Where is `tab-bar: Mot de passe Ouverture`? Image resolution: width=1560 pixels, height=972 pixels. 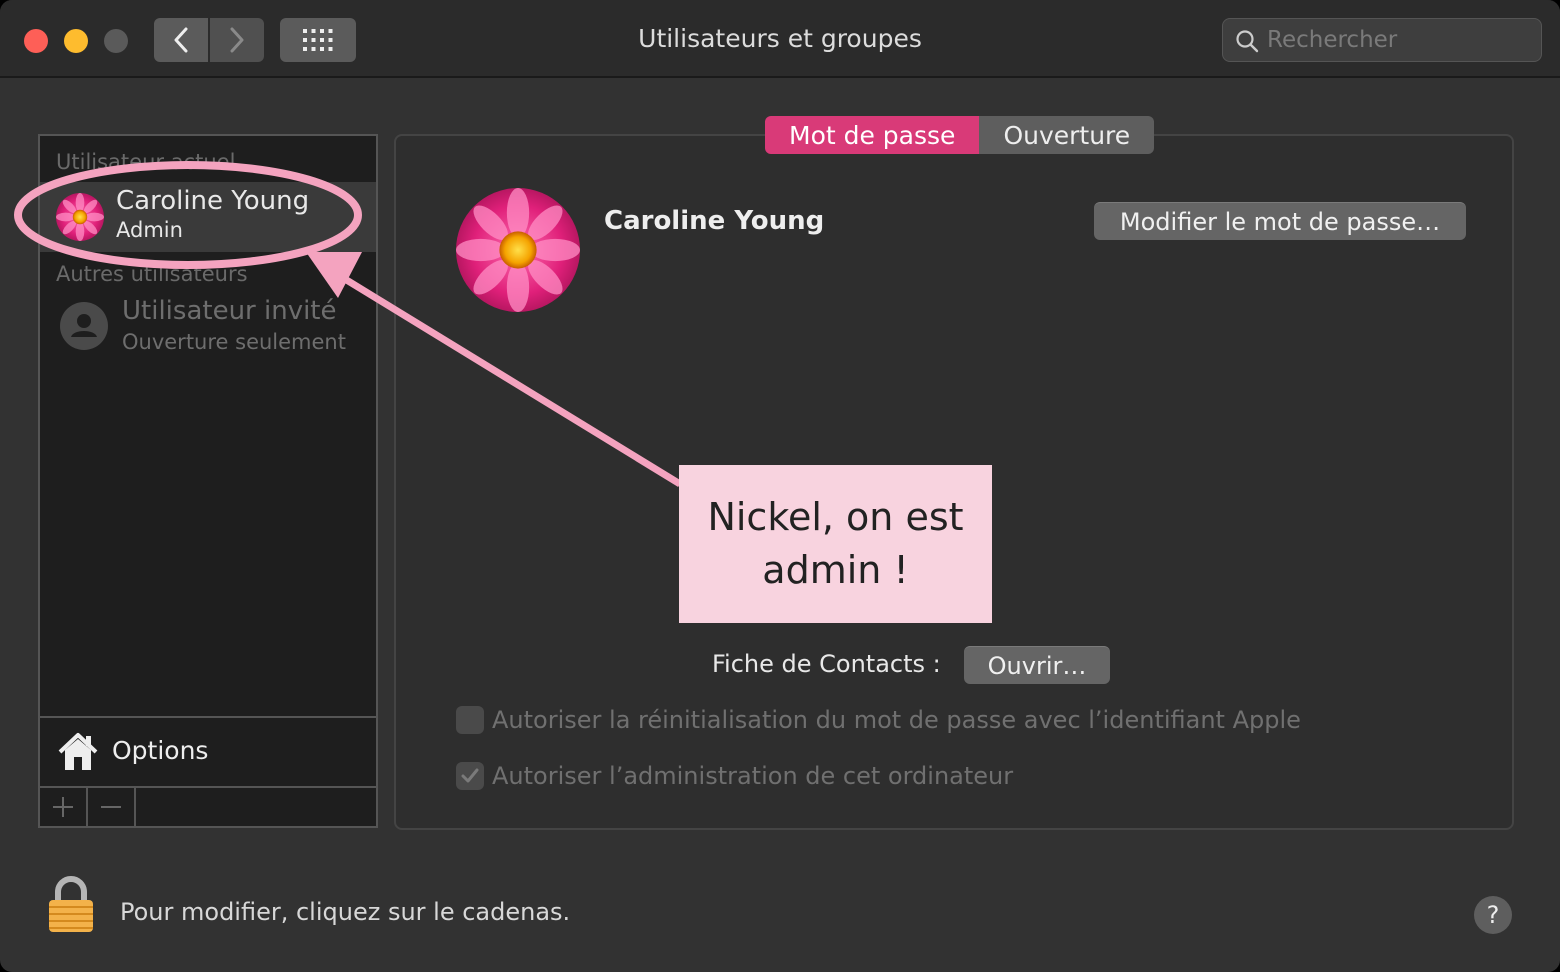 tab-bar: Mot de passe Ouverture is located at coordinates (960, 135).